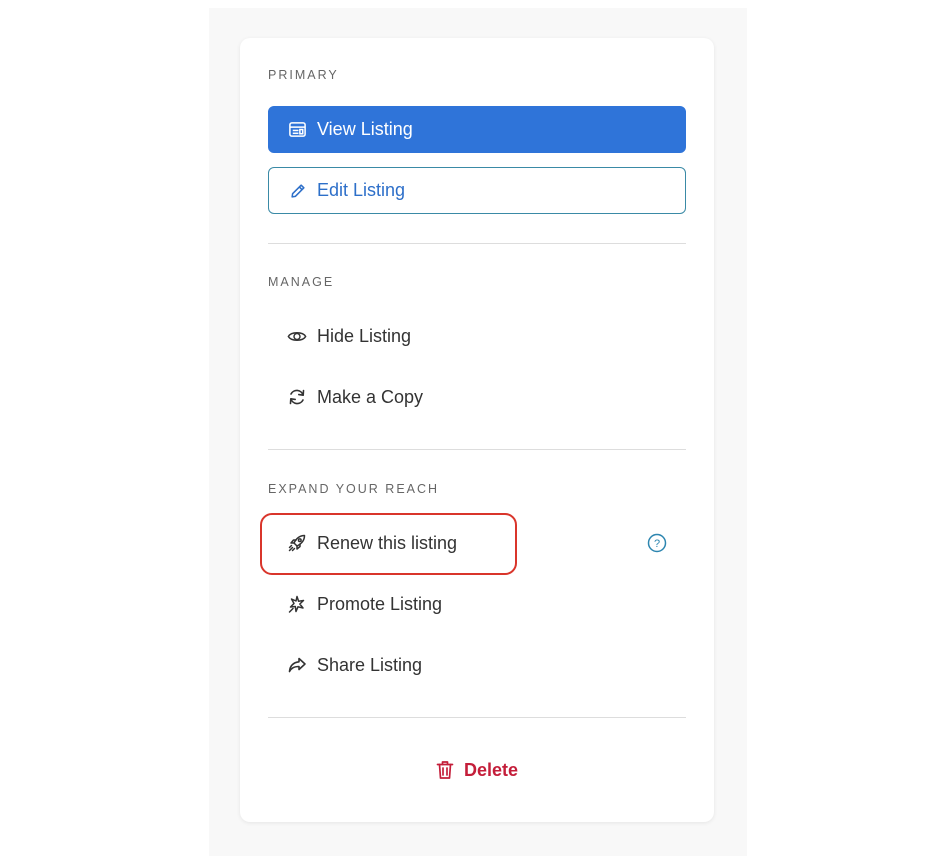 The height and width of the screenshot is (862, 948). Describe the element at coordinates (477, 129) in the screenshot. I see `view-listing-button: View Listing` at that location.